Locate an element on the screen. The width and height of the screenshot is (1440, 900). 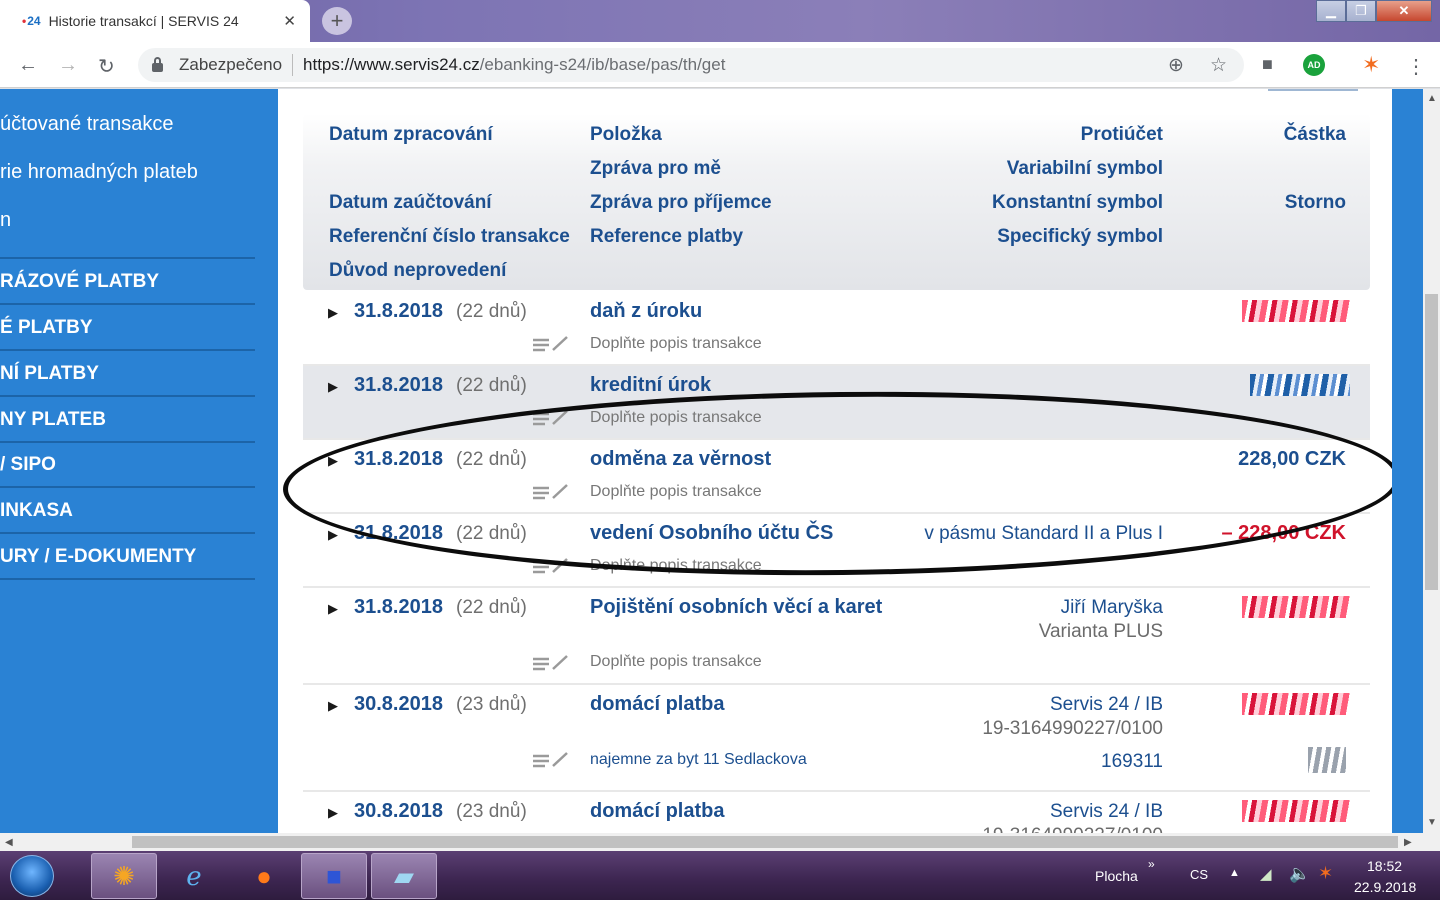
minimize-icon: ▁ is located at coordinates (1331, 11).